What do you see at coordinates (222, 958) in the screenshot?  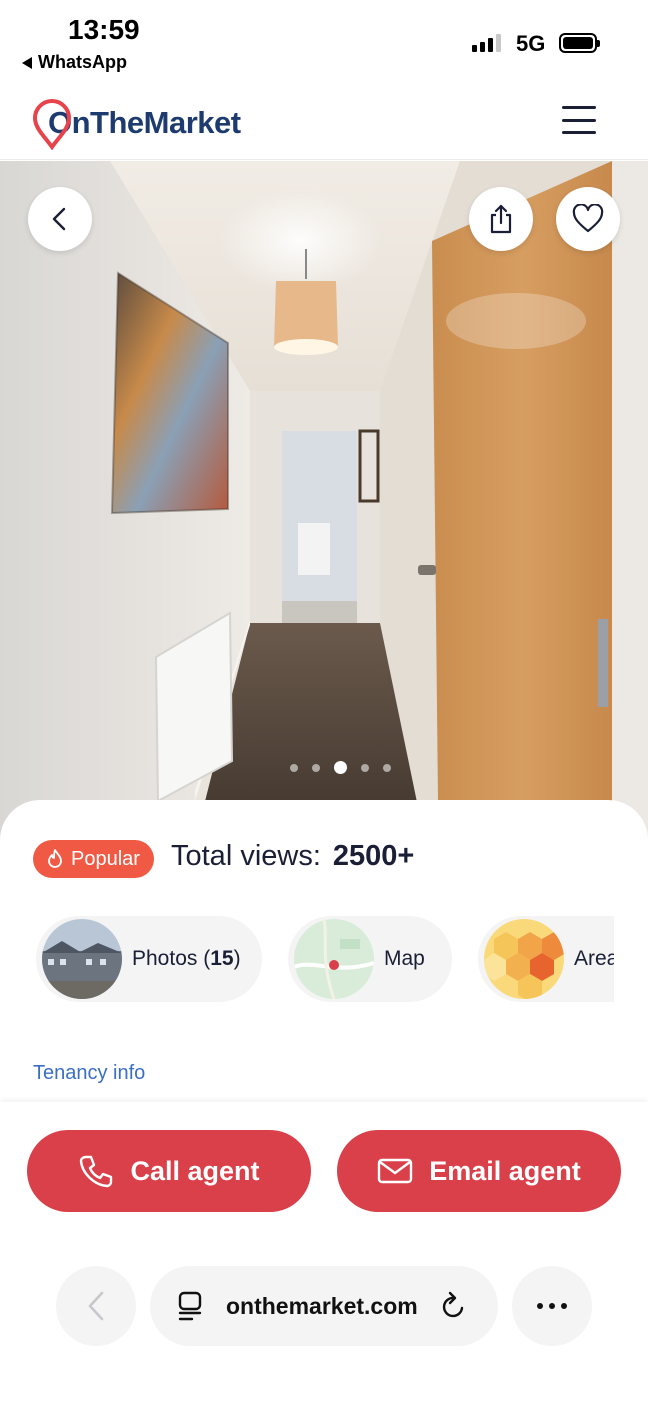 I see `photos-count: 15` at bounding box center [222, 958].